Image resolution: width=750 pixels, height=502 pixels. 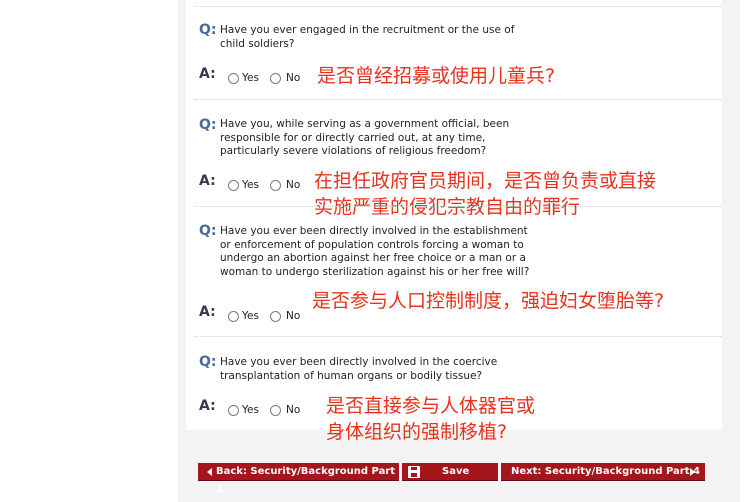 I want to click on save-icon, so click(x=414, y=472).